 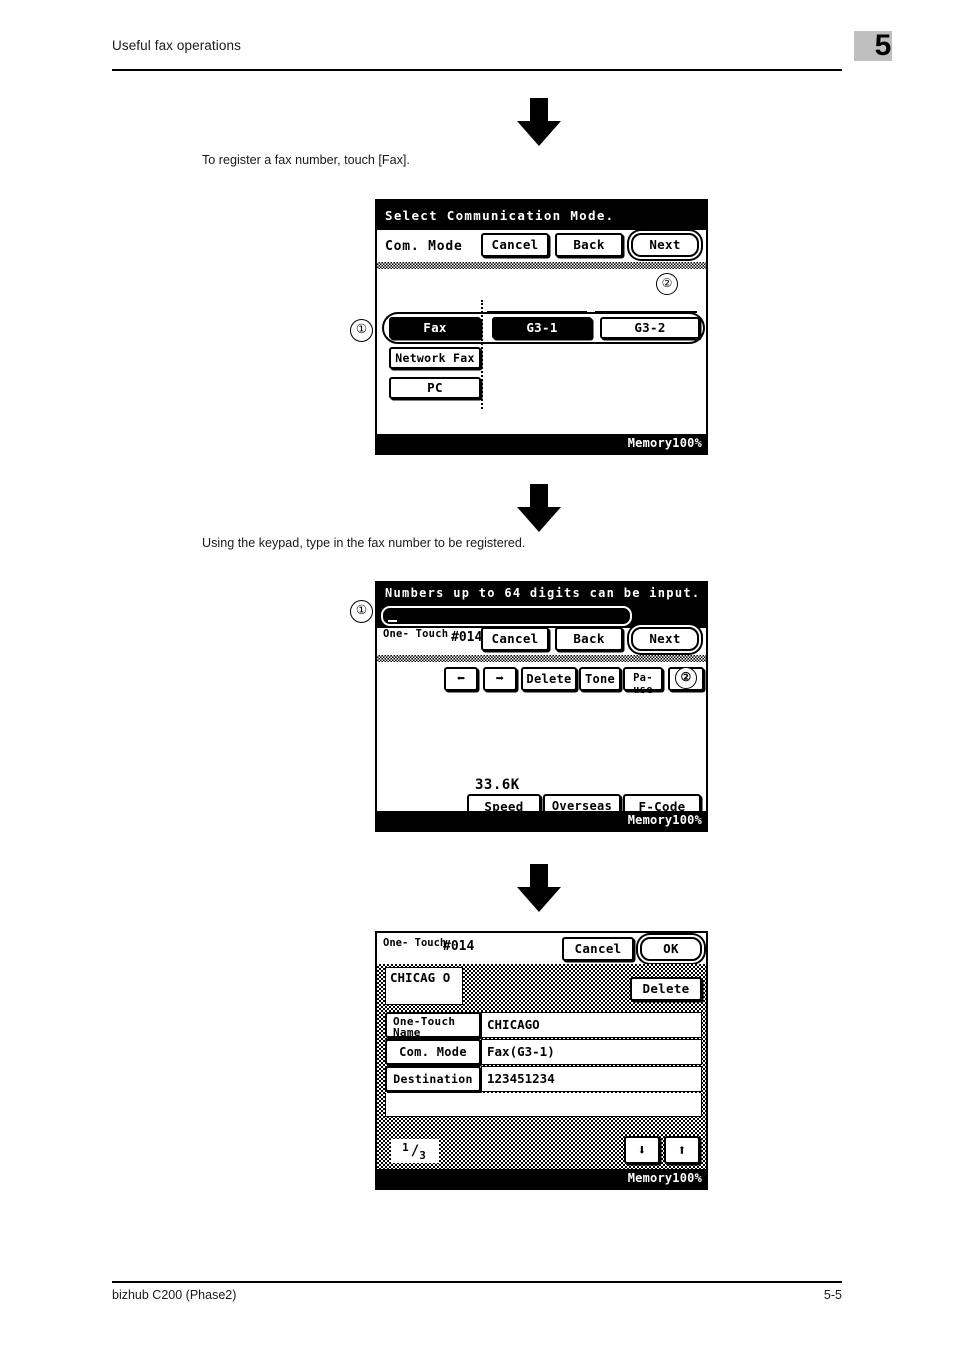 I want to click on panel2-cancel-button: Cancel, so click(x=515, y=639).